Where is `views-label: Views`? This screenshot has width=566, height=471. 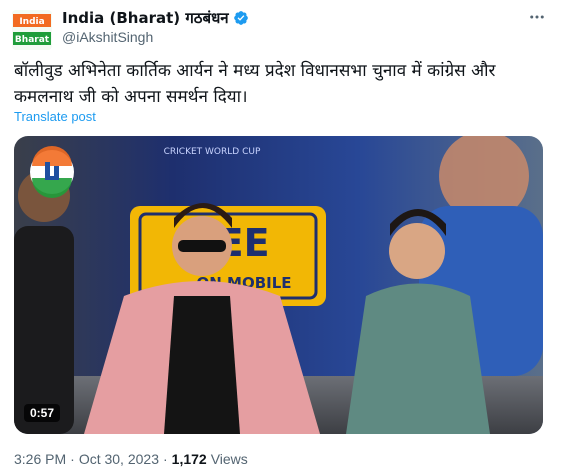 views-label: Views is located at coordinates (229, 459).